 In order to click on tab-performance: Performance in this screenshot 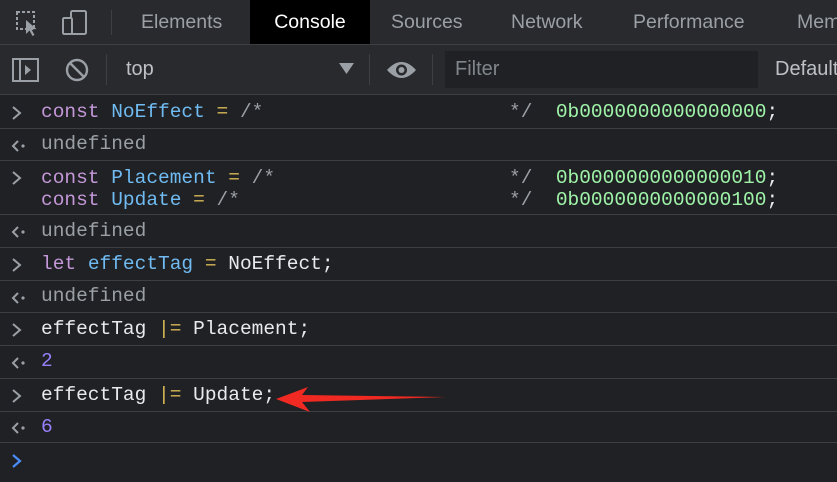, I will do `click(689, 22)`.